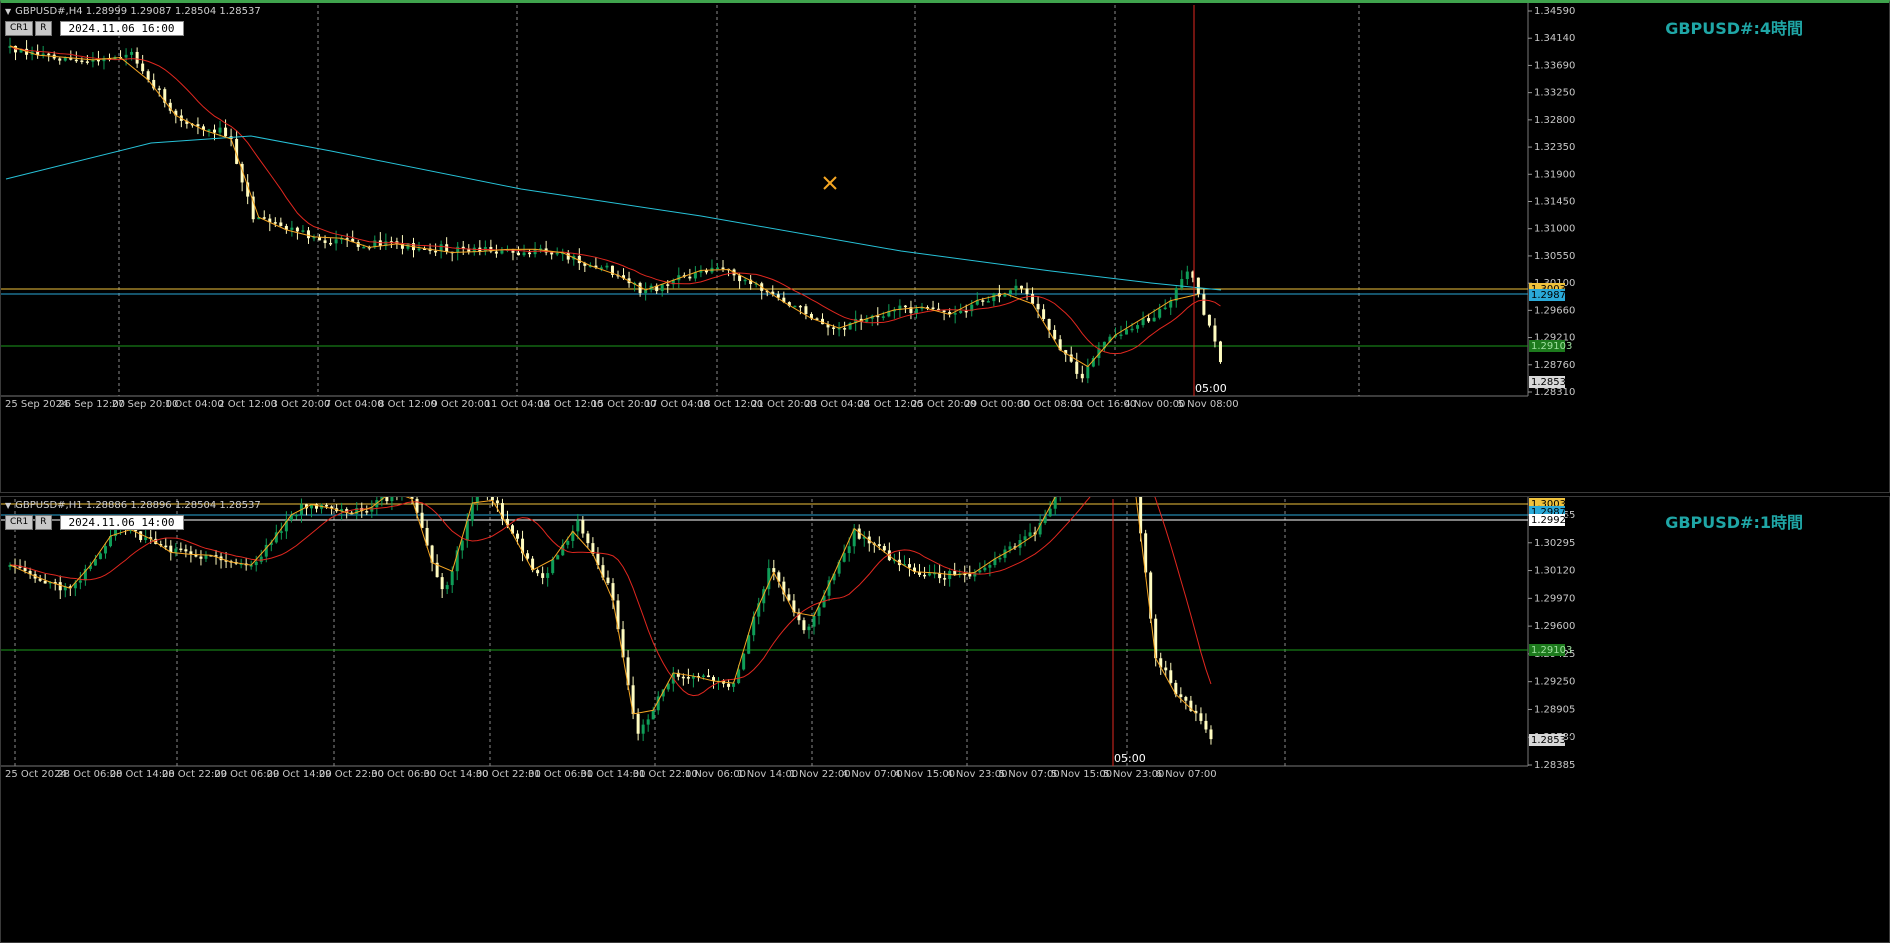 The width and height of the screenshot is (1890, 943). I want to click on h4-datetime-field: 2024.11.06 16:00, so click(121, 28).